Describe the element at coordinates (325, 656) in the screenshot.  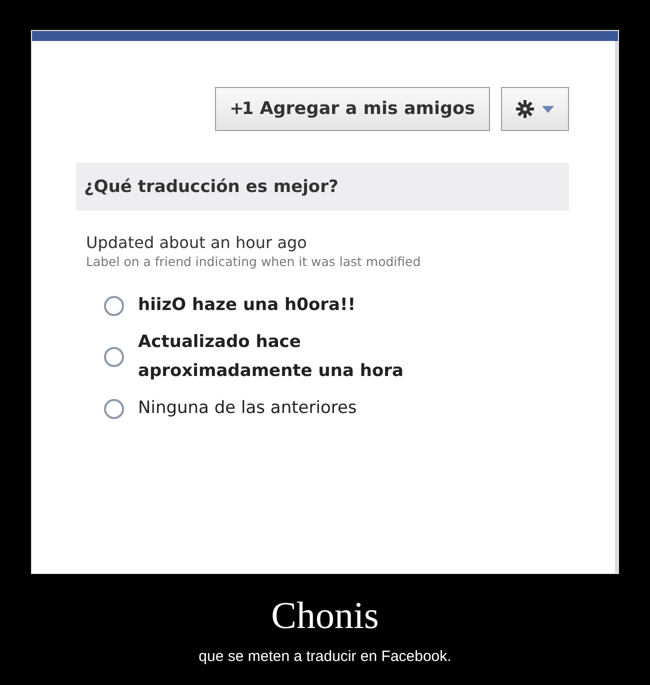
I see `poster-caption: que se meten a traducir en Facebook.` at that location.